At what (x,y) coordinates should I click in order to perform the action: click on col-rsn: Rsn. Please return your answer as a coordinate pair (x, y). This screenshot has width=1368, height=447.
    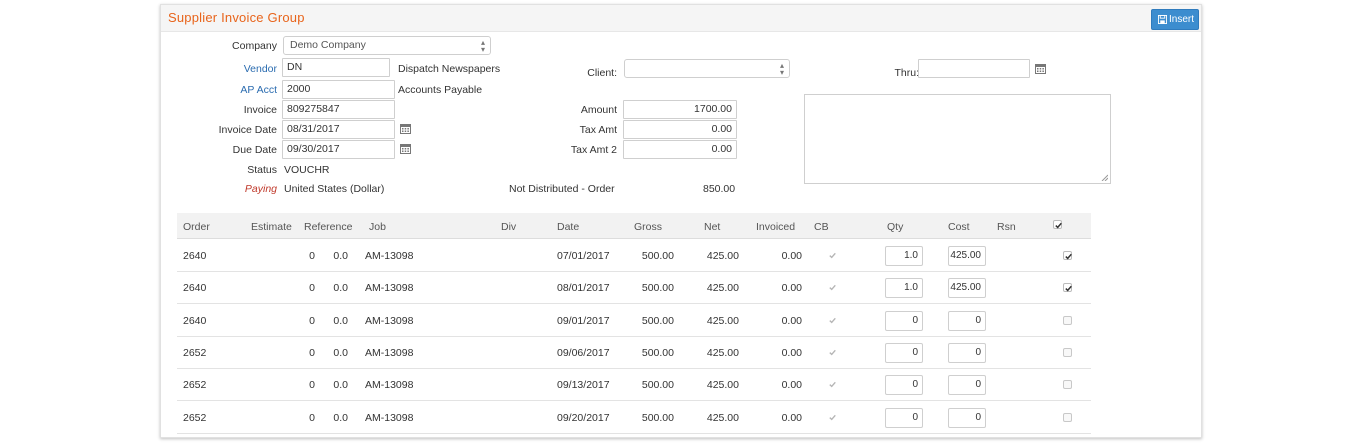
    Looking at the image, I should click on (1006, 227).